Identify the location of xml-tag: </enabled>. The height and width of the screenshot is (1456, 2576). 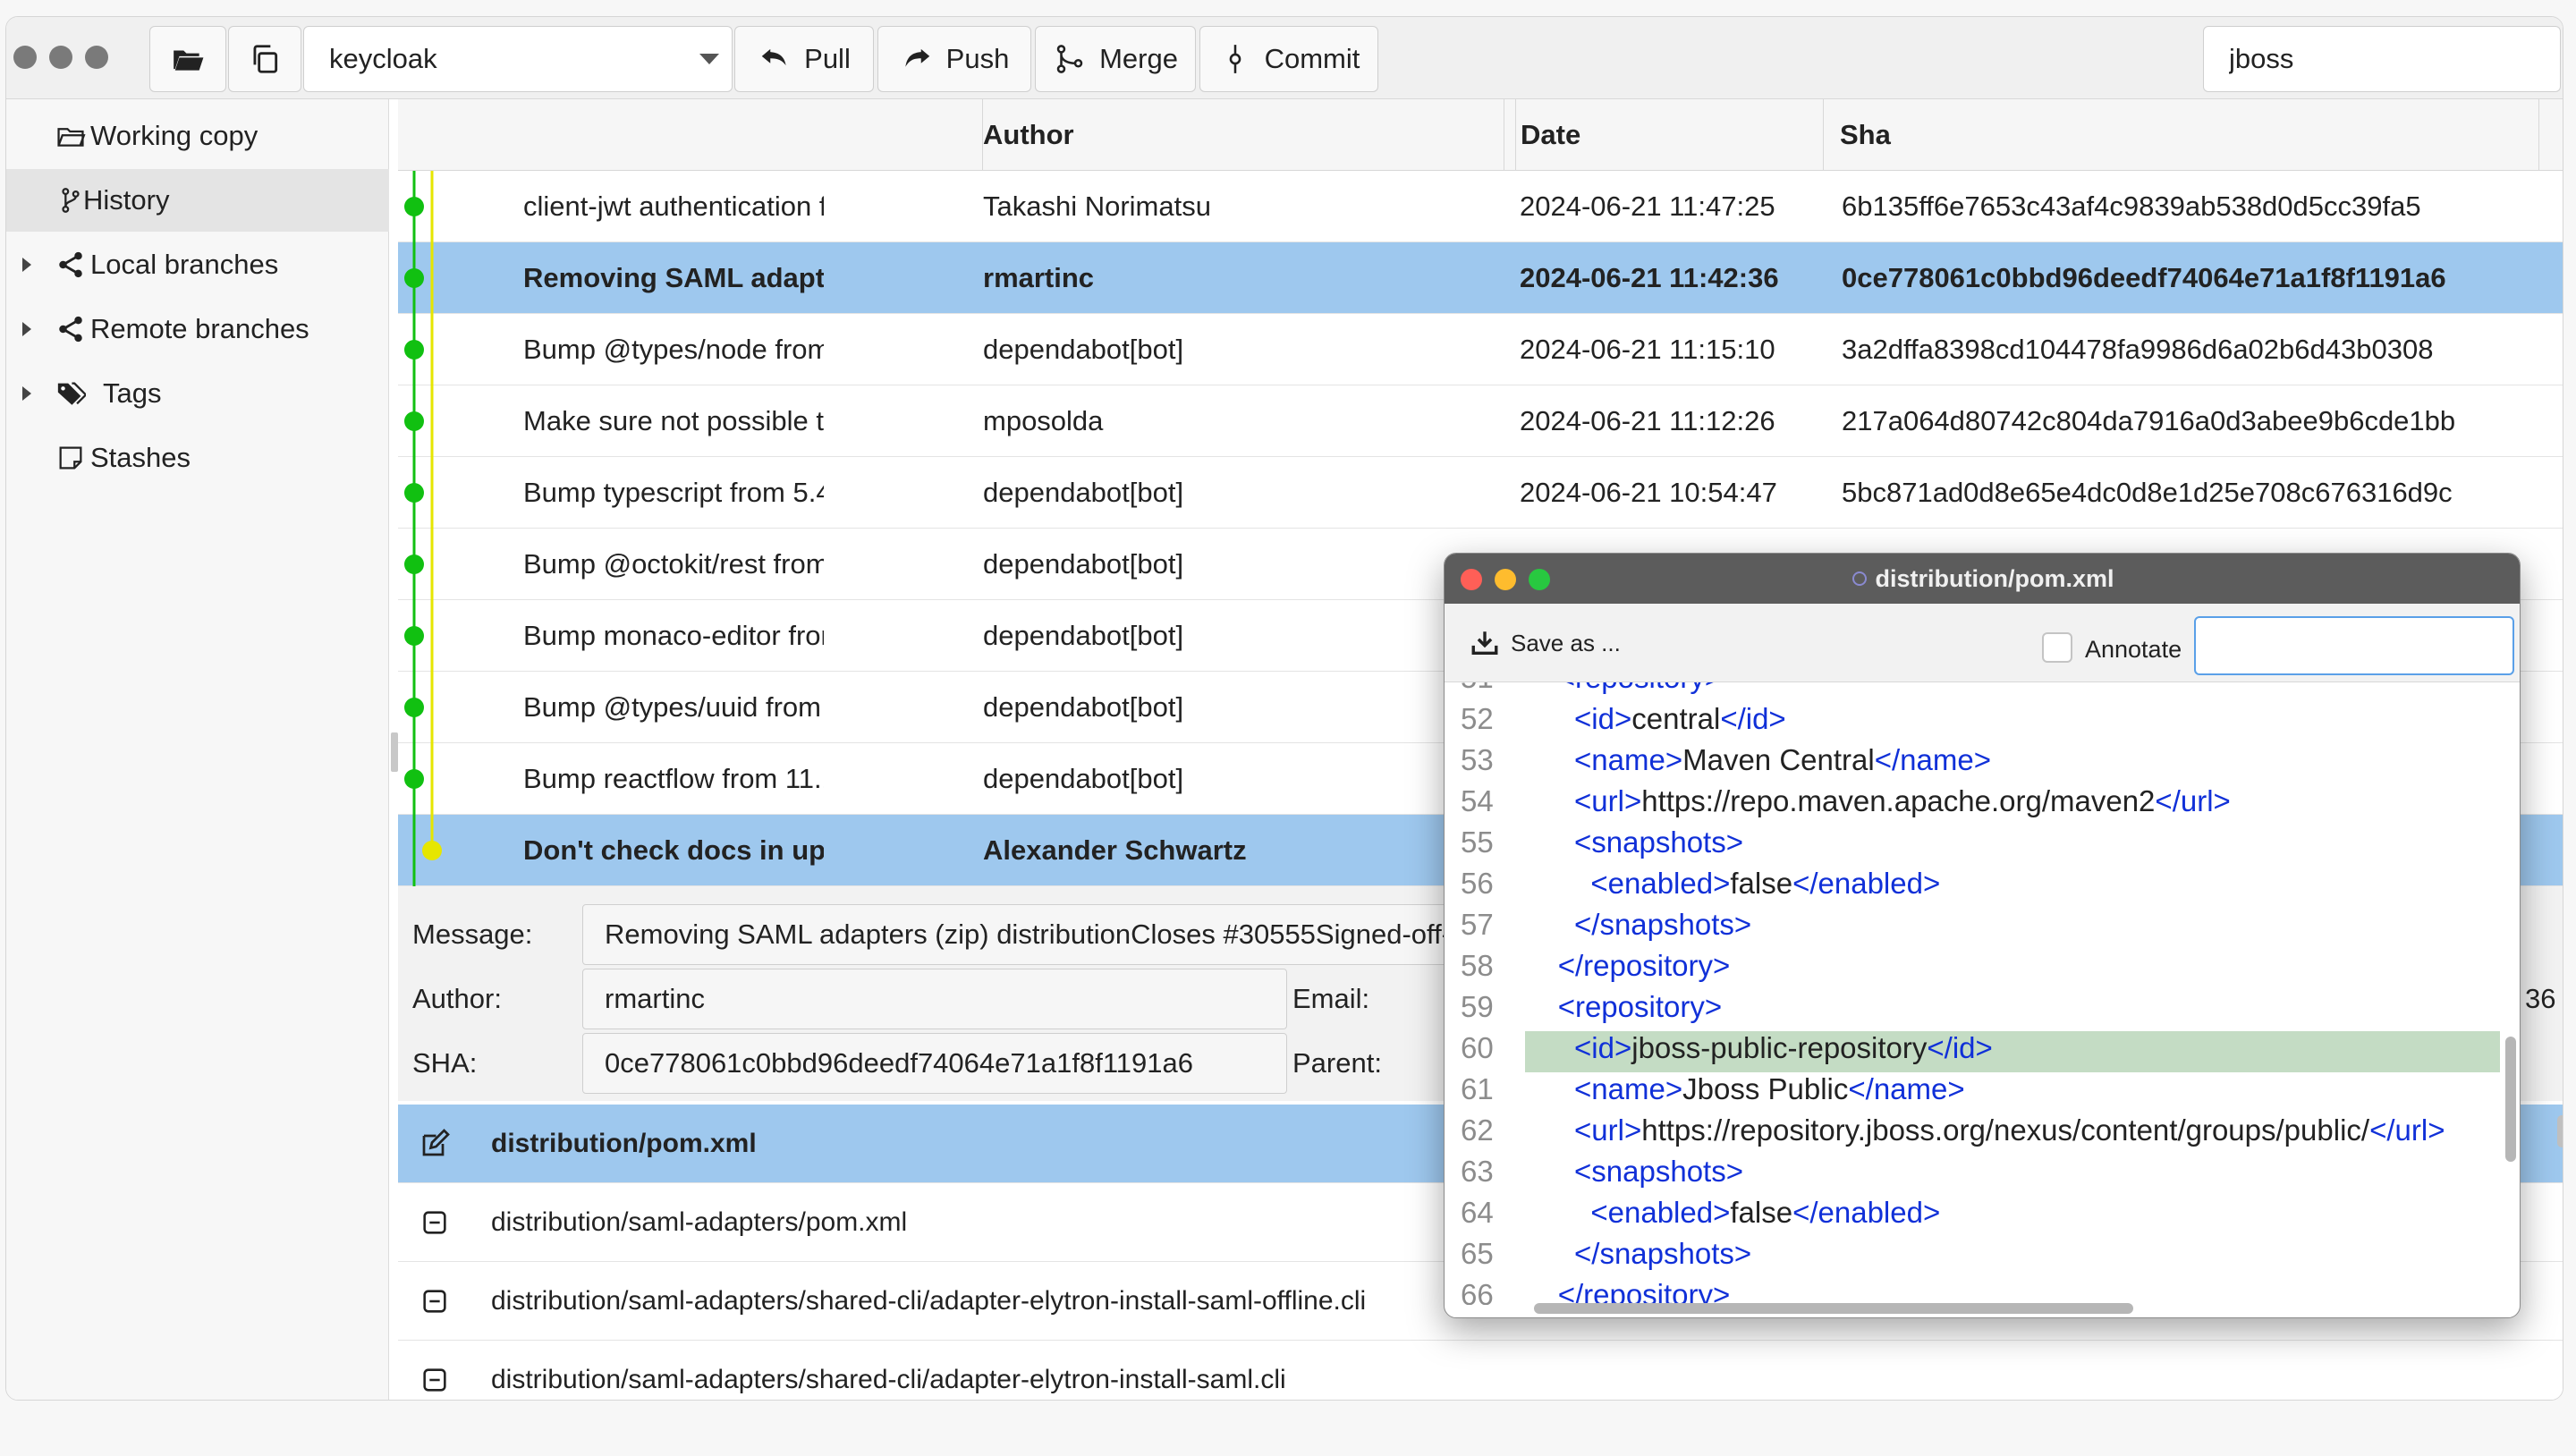
(1866, 1212).